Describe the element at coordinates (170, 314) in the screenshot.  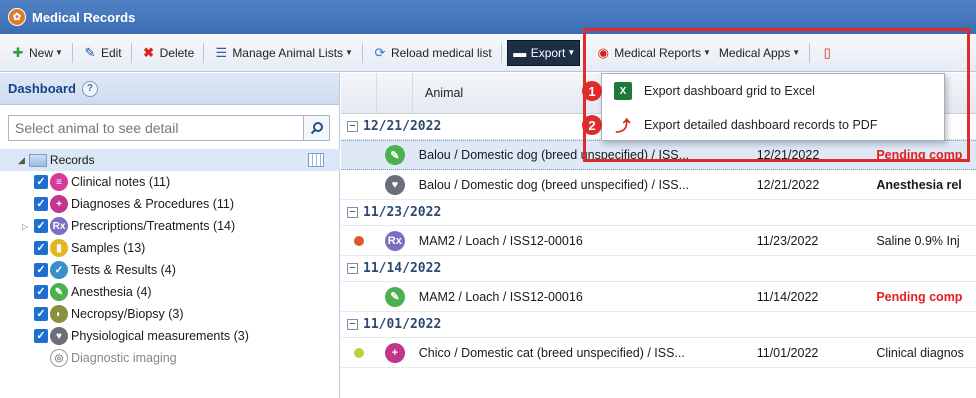
I see `tree-item: ✓ ◐ Necropsy/Biopsy (3)` at that location.